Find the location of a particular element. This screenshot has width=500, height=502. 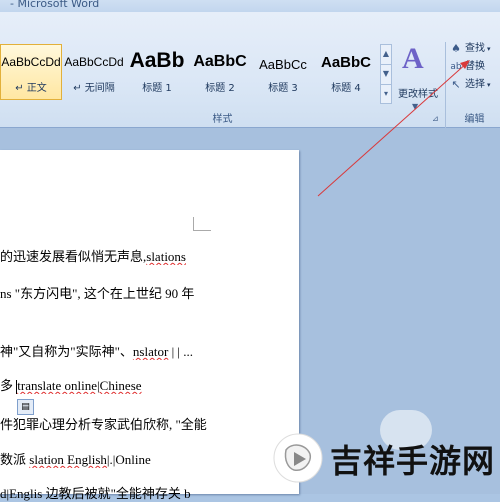

change-styles-label: 更改样式 is located at coordinates (418, 94).